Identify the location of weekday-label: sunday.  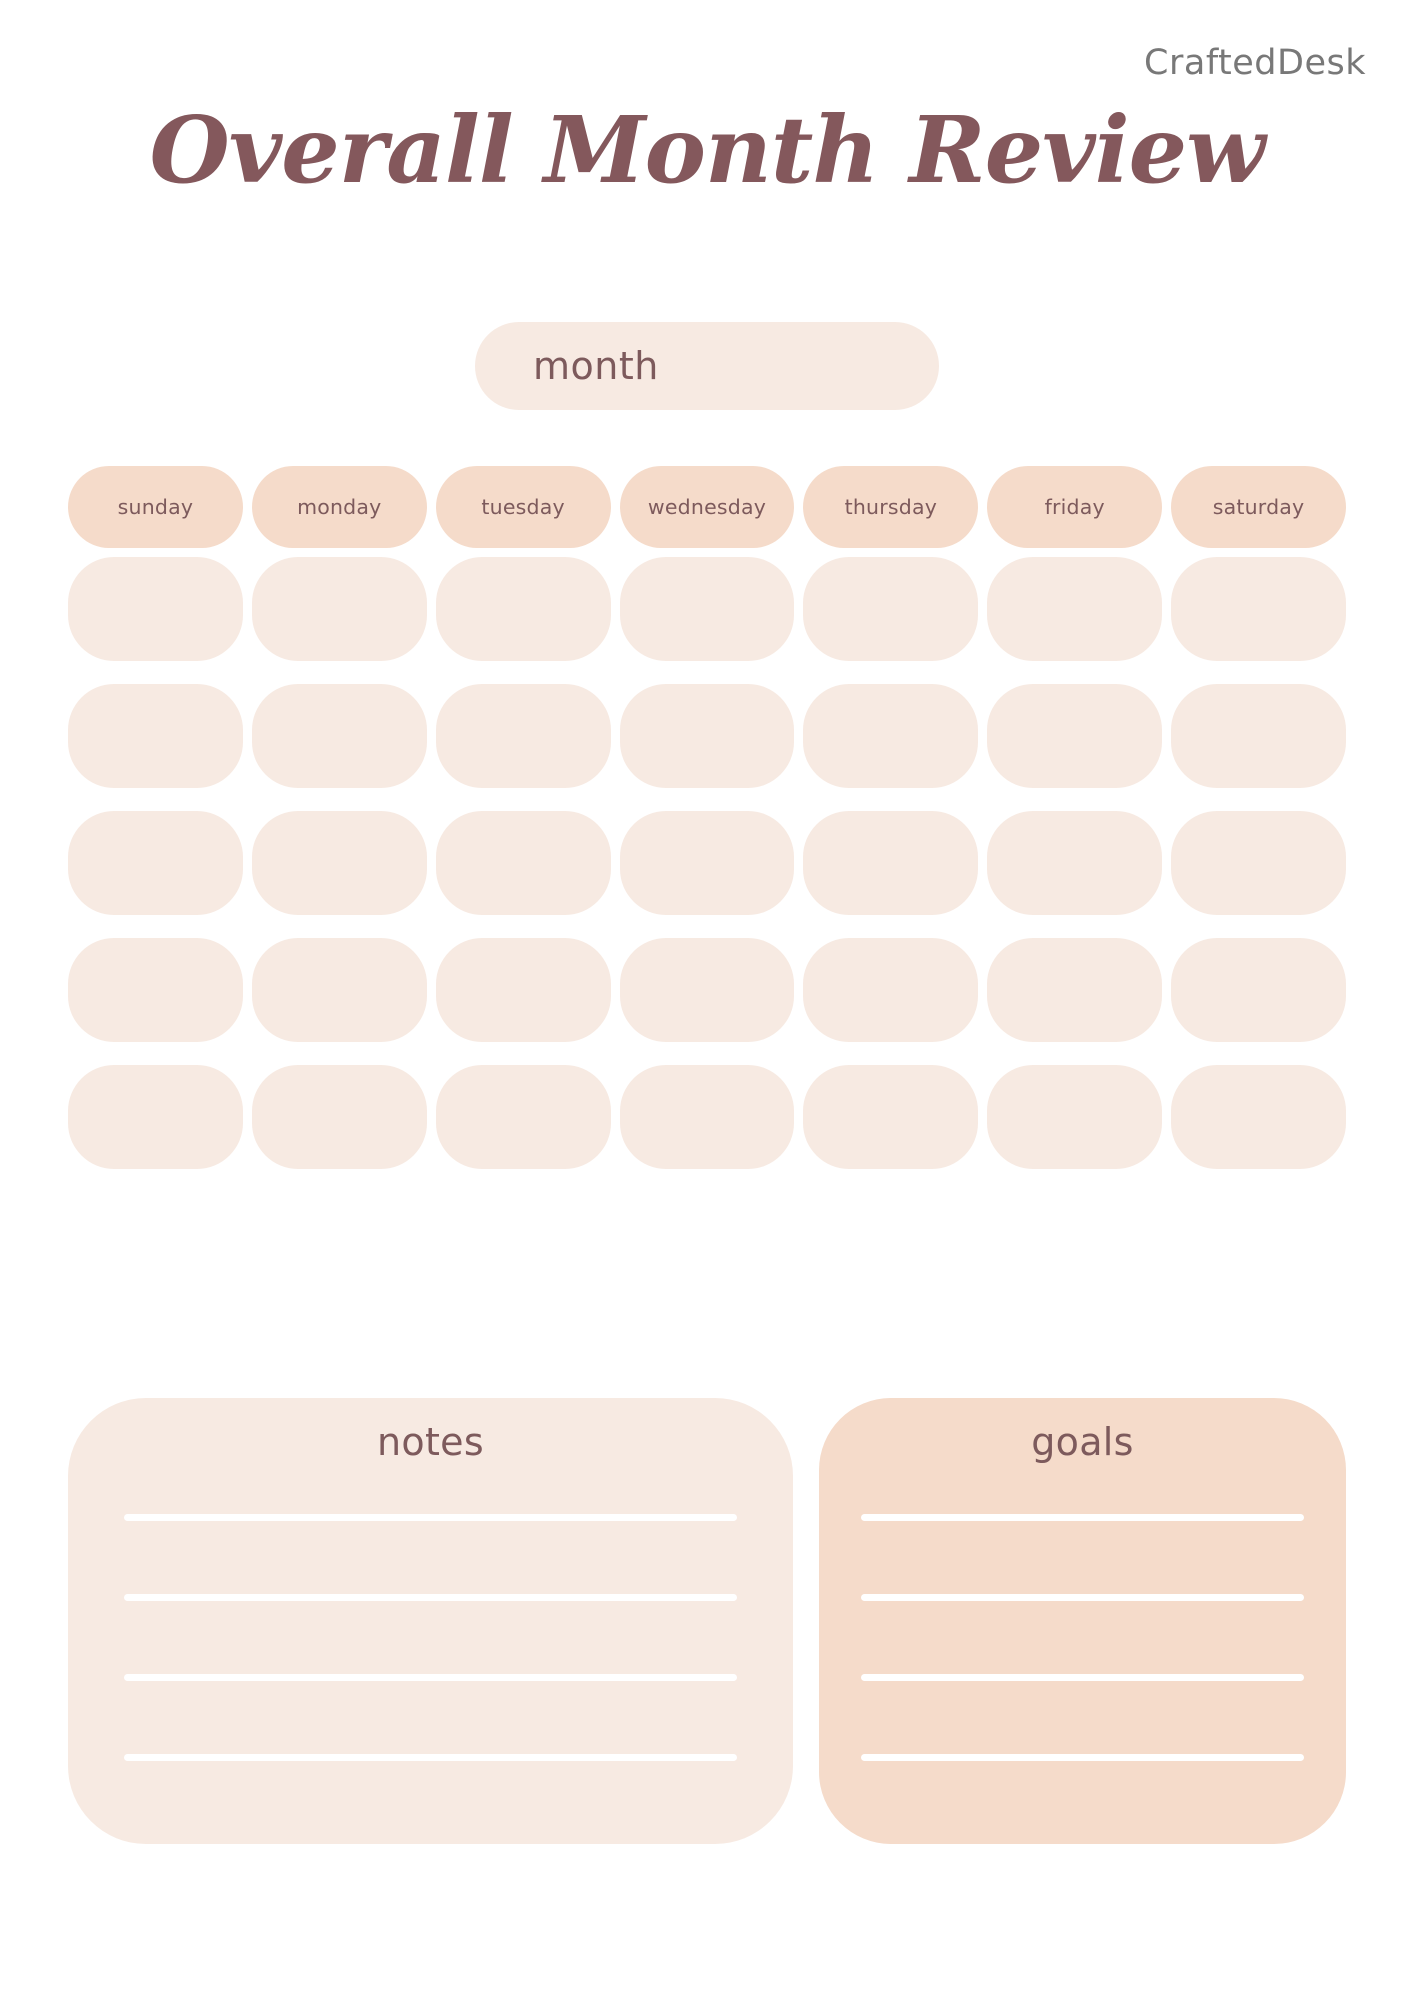
(155, 507).